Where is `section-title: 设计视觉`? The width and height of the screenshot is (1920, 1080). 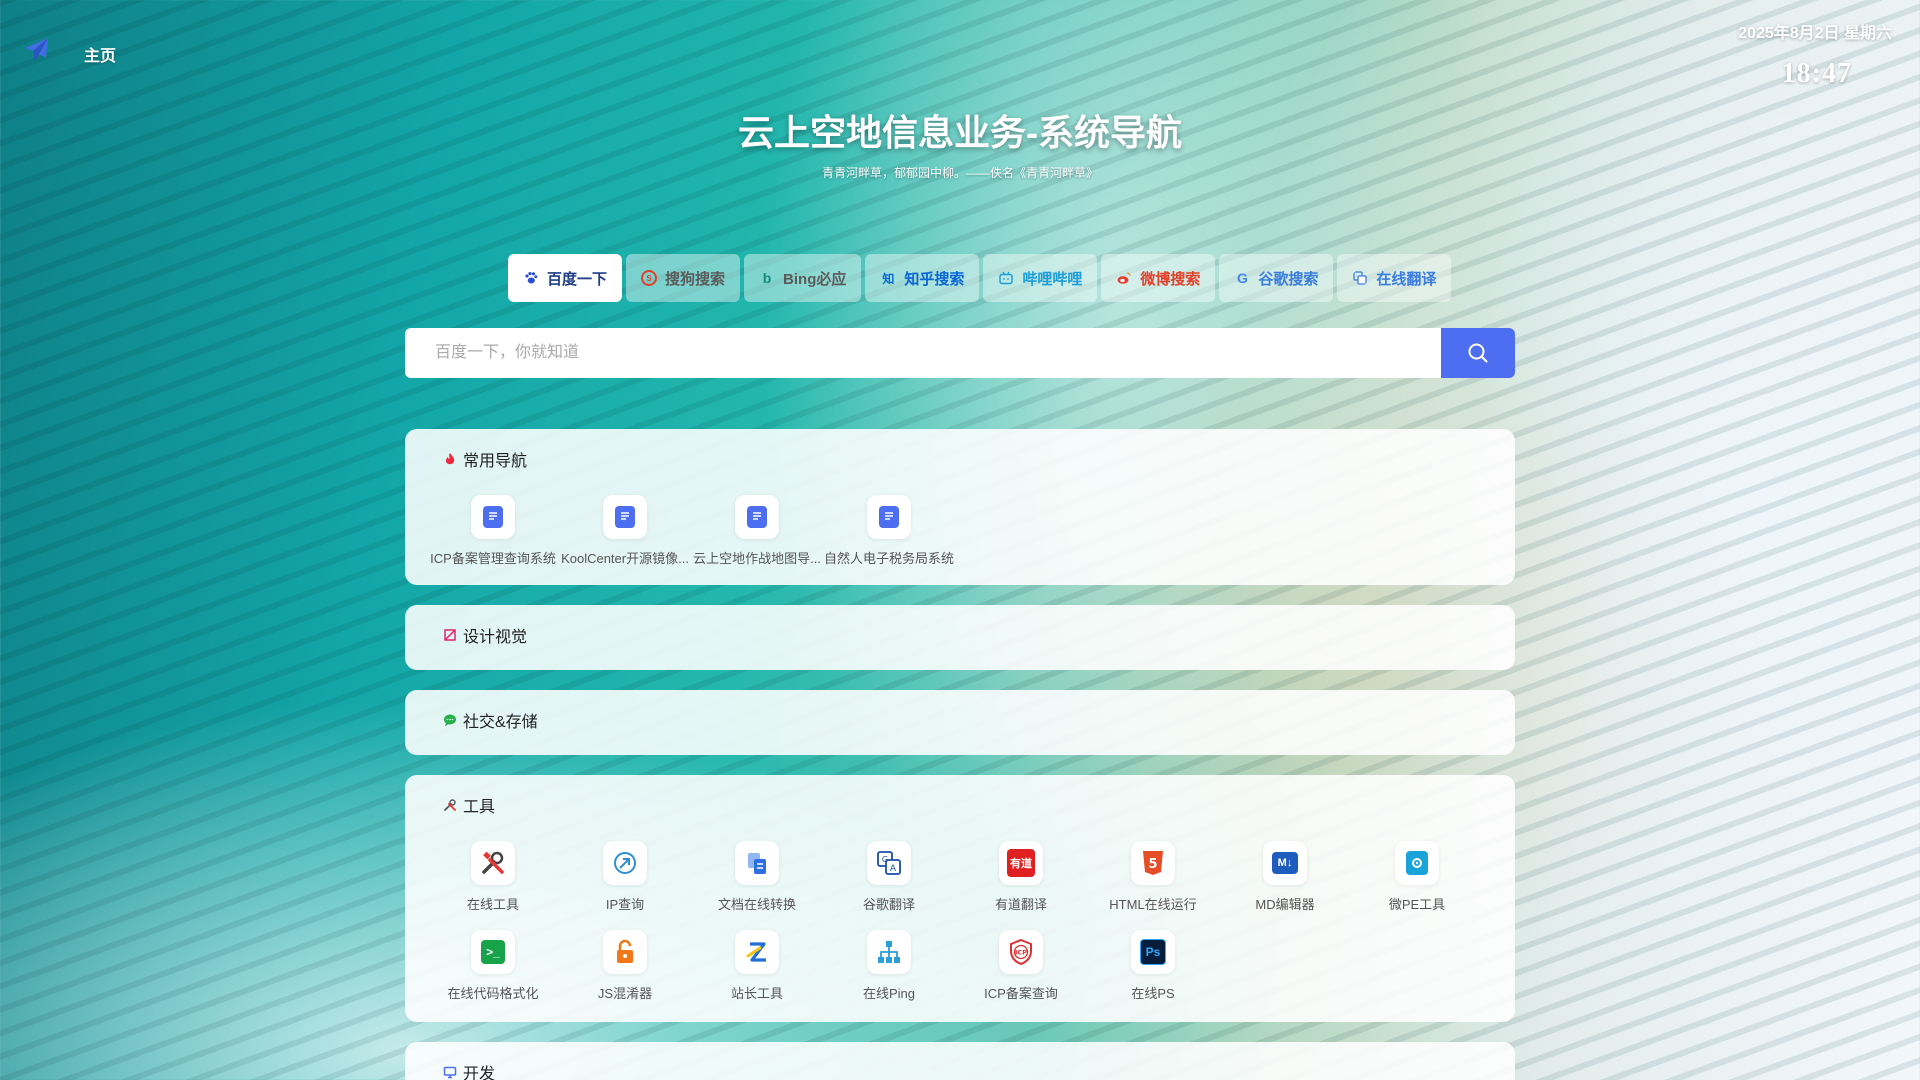 section-title: 设计视觉 is located at coordinates (485, 635).